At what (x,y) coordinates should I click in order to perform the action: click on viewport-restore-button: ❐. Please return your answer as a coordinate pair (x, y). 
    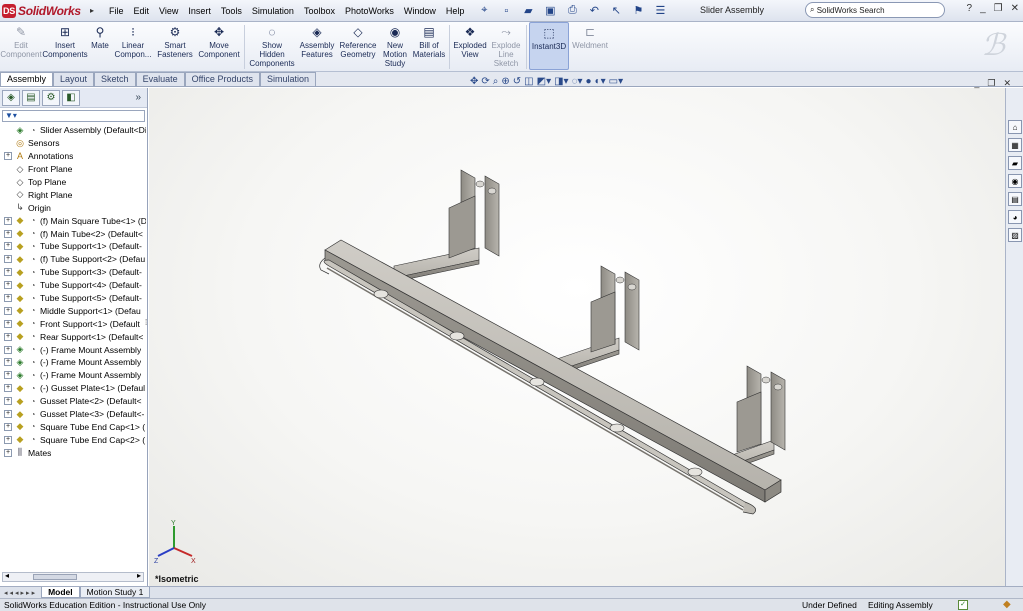
    Looking at the image, I should click on (991, 83).